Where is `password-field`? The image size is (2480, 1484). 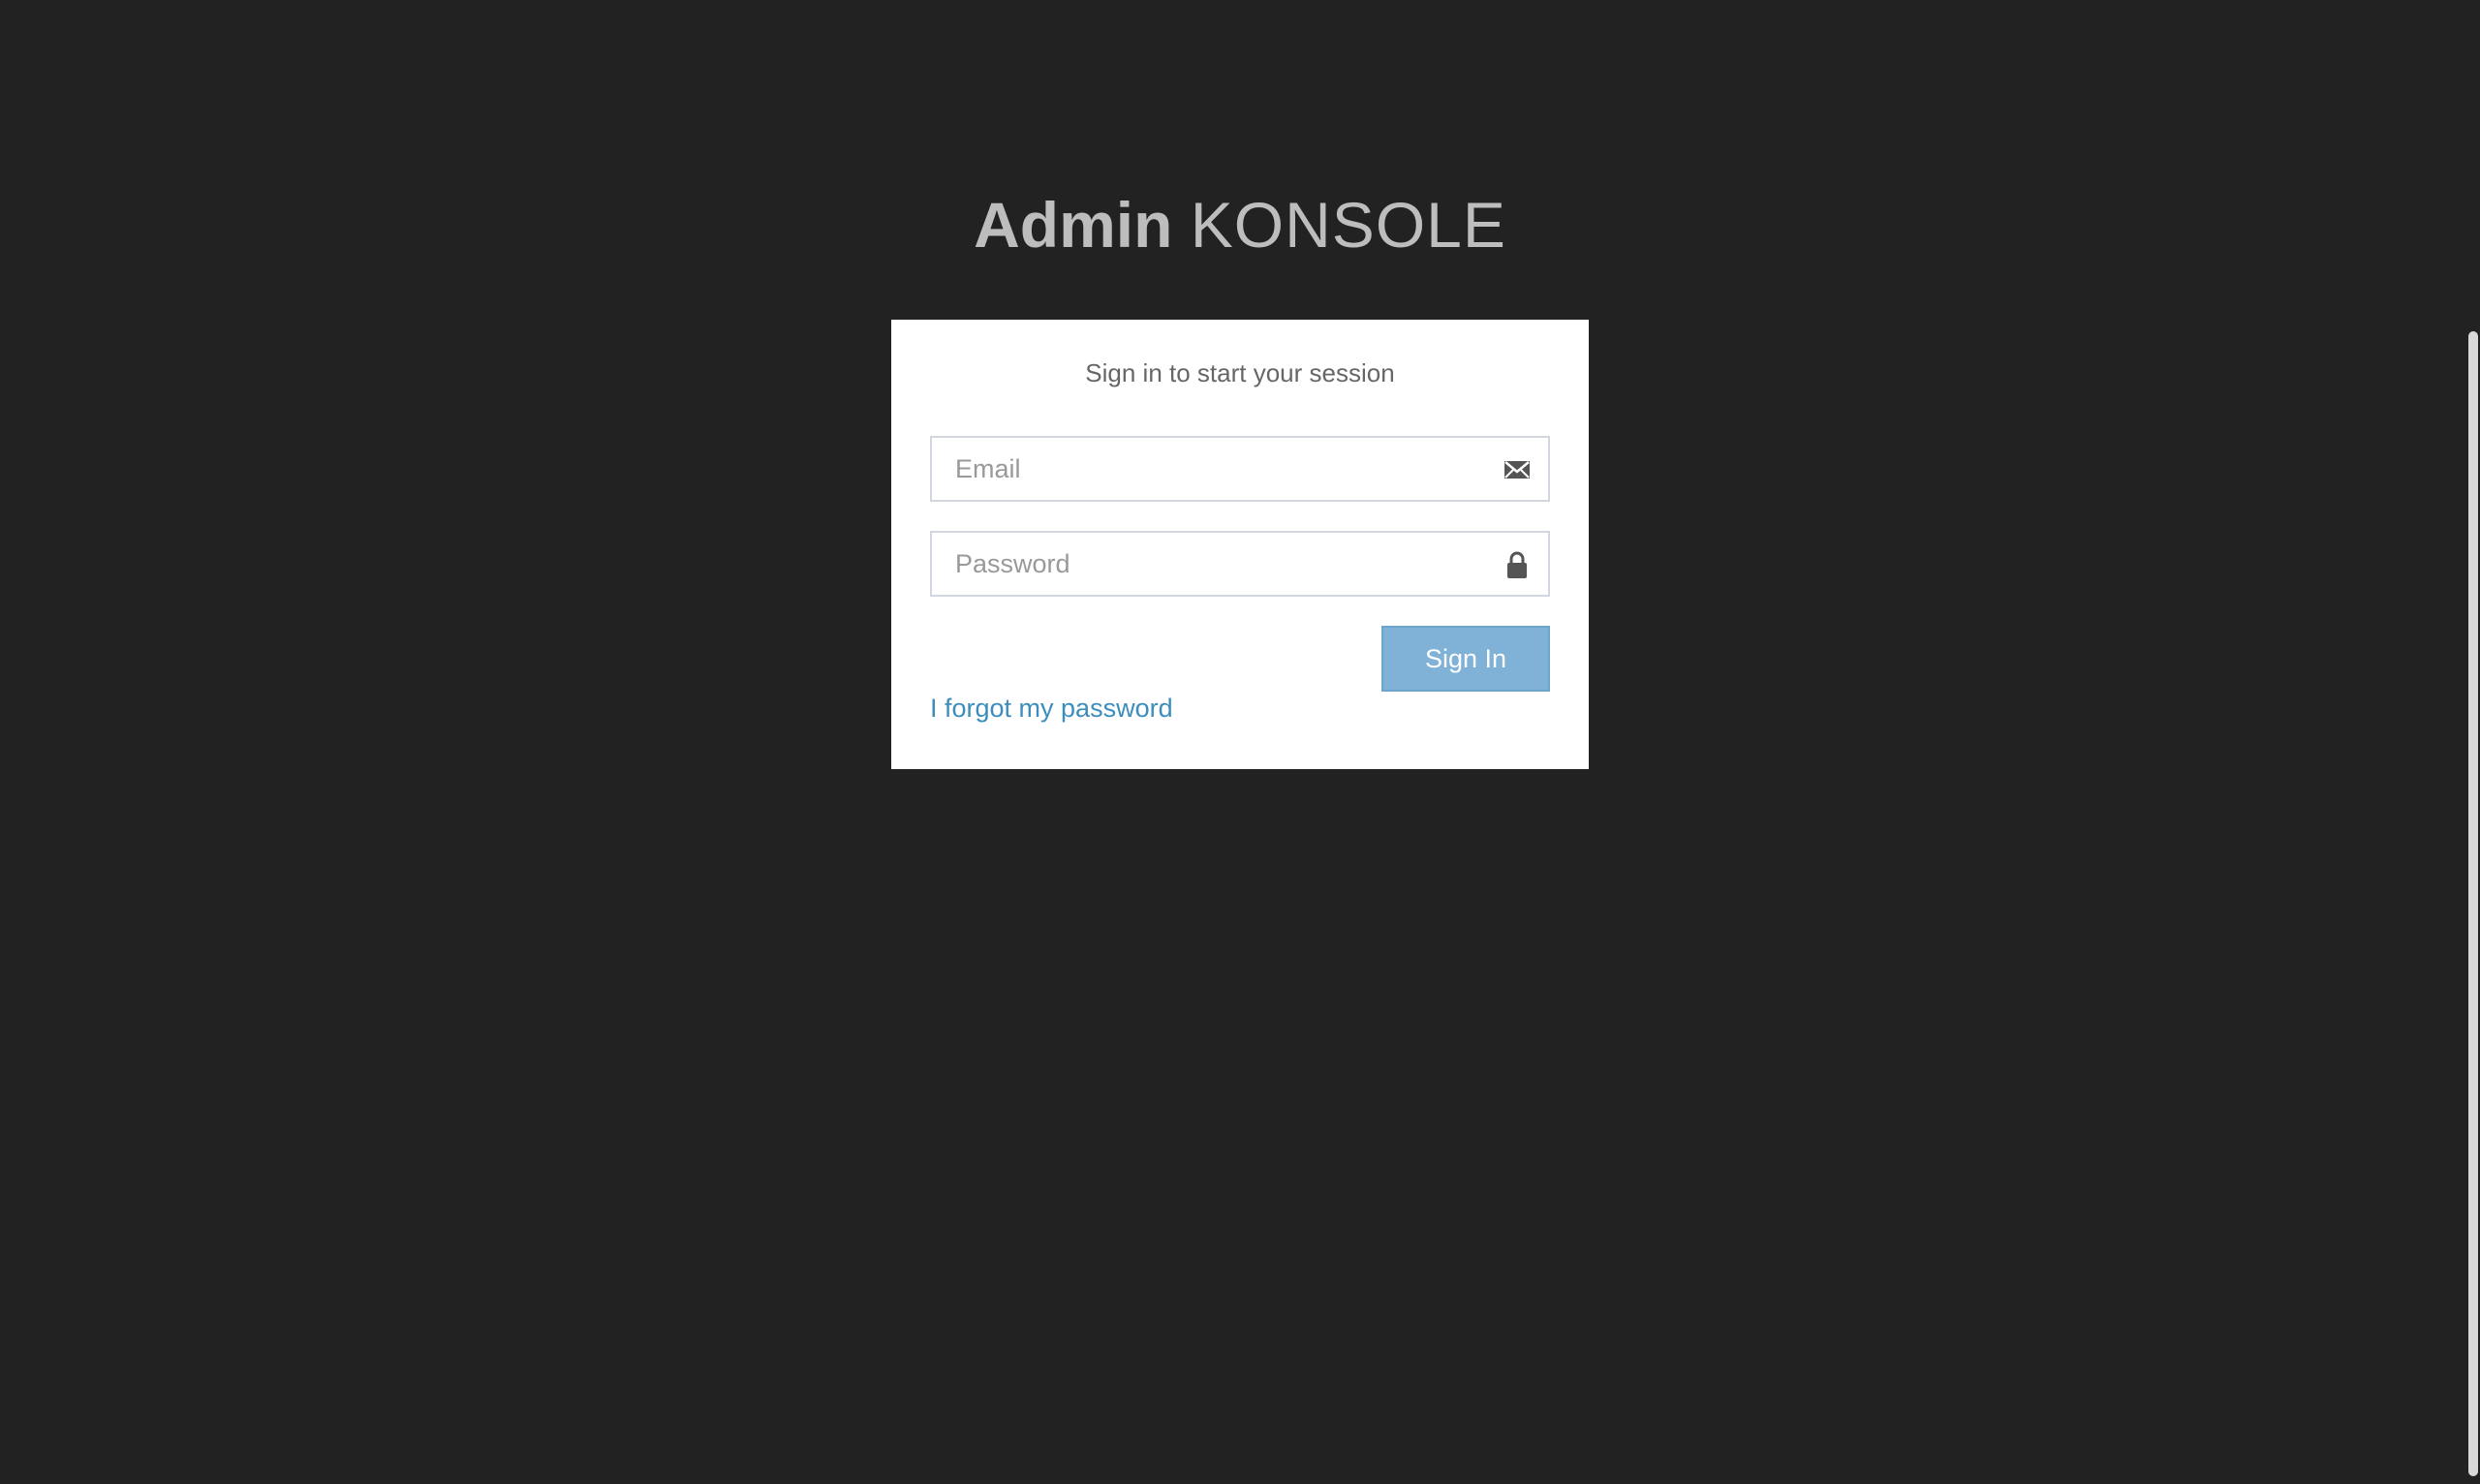 password-field is located at coordinates (1240, 564).